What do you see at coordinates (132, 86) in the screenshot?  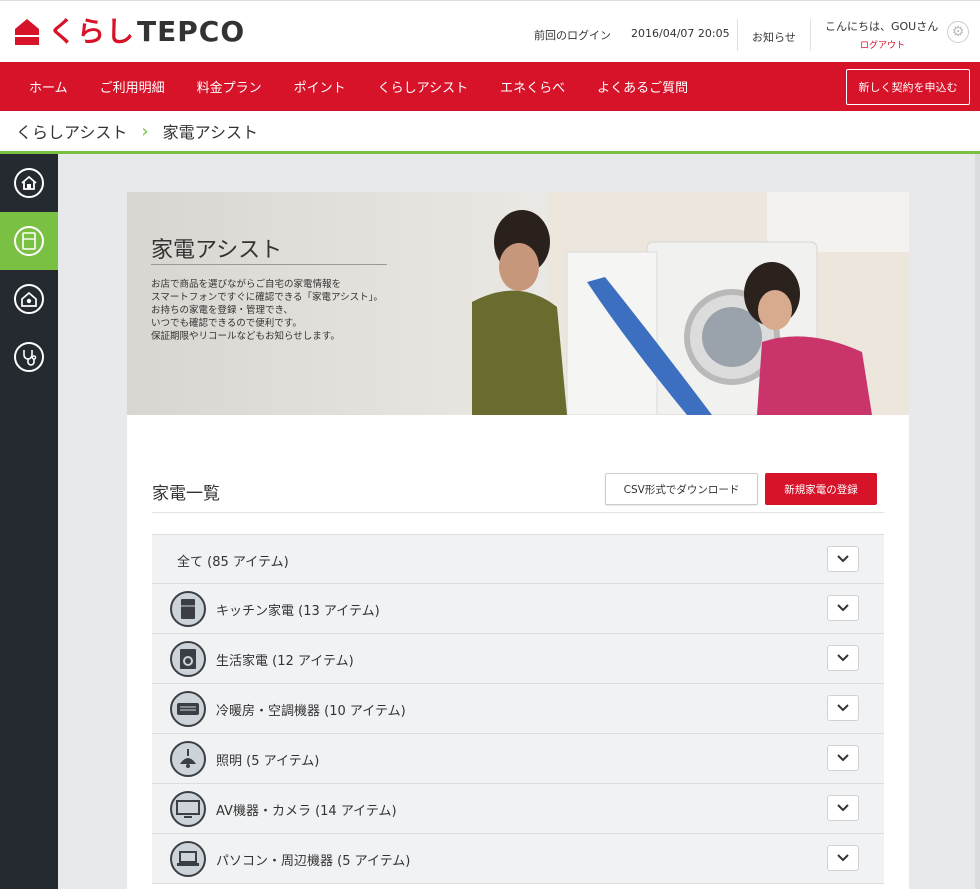 I see `nav-item-usage: ご利用明細` at bounding box center [132, 86].